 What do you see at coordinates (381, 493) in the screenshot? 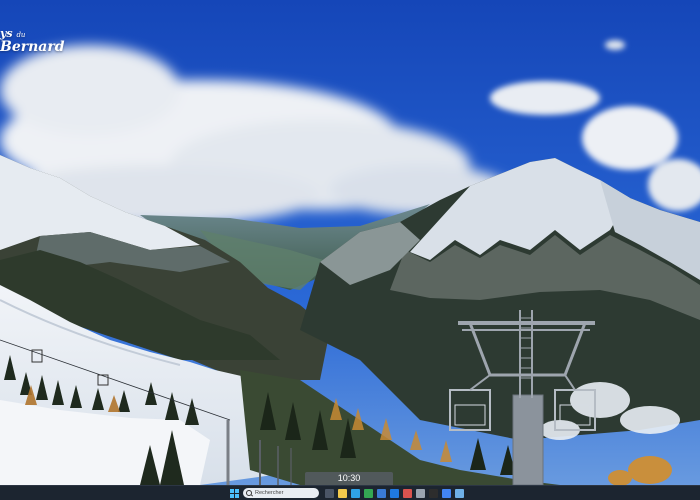
I see `store-icon` at bounding box center [381, 493].